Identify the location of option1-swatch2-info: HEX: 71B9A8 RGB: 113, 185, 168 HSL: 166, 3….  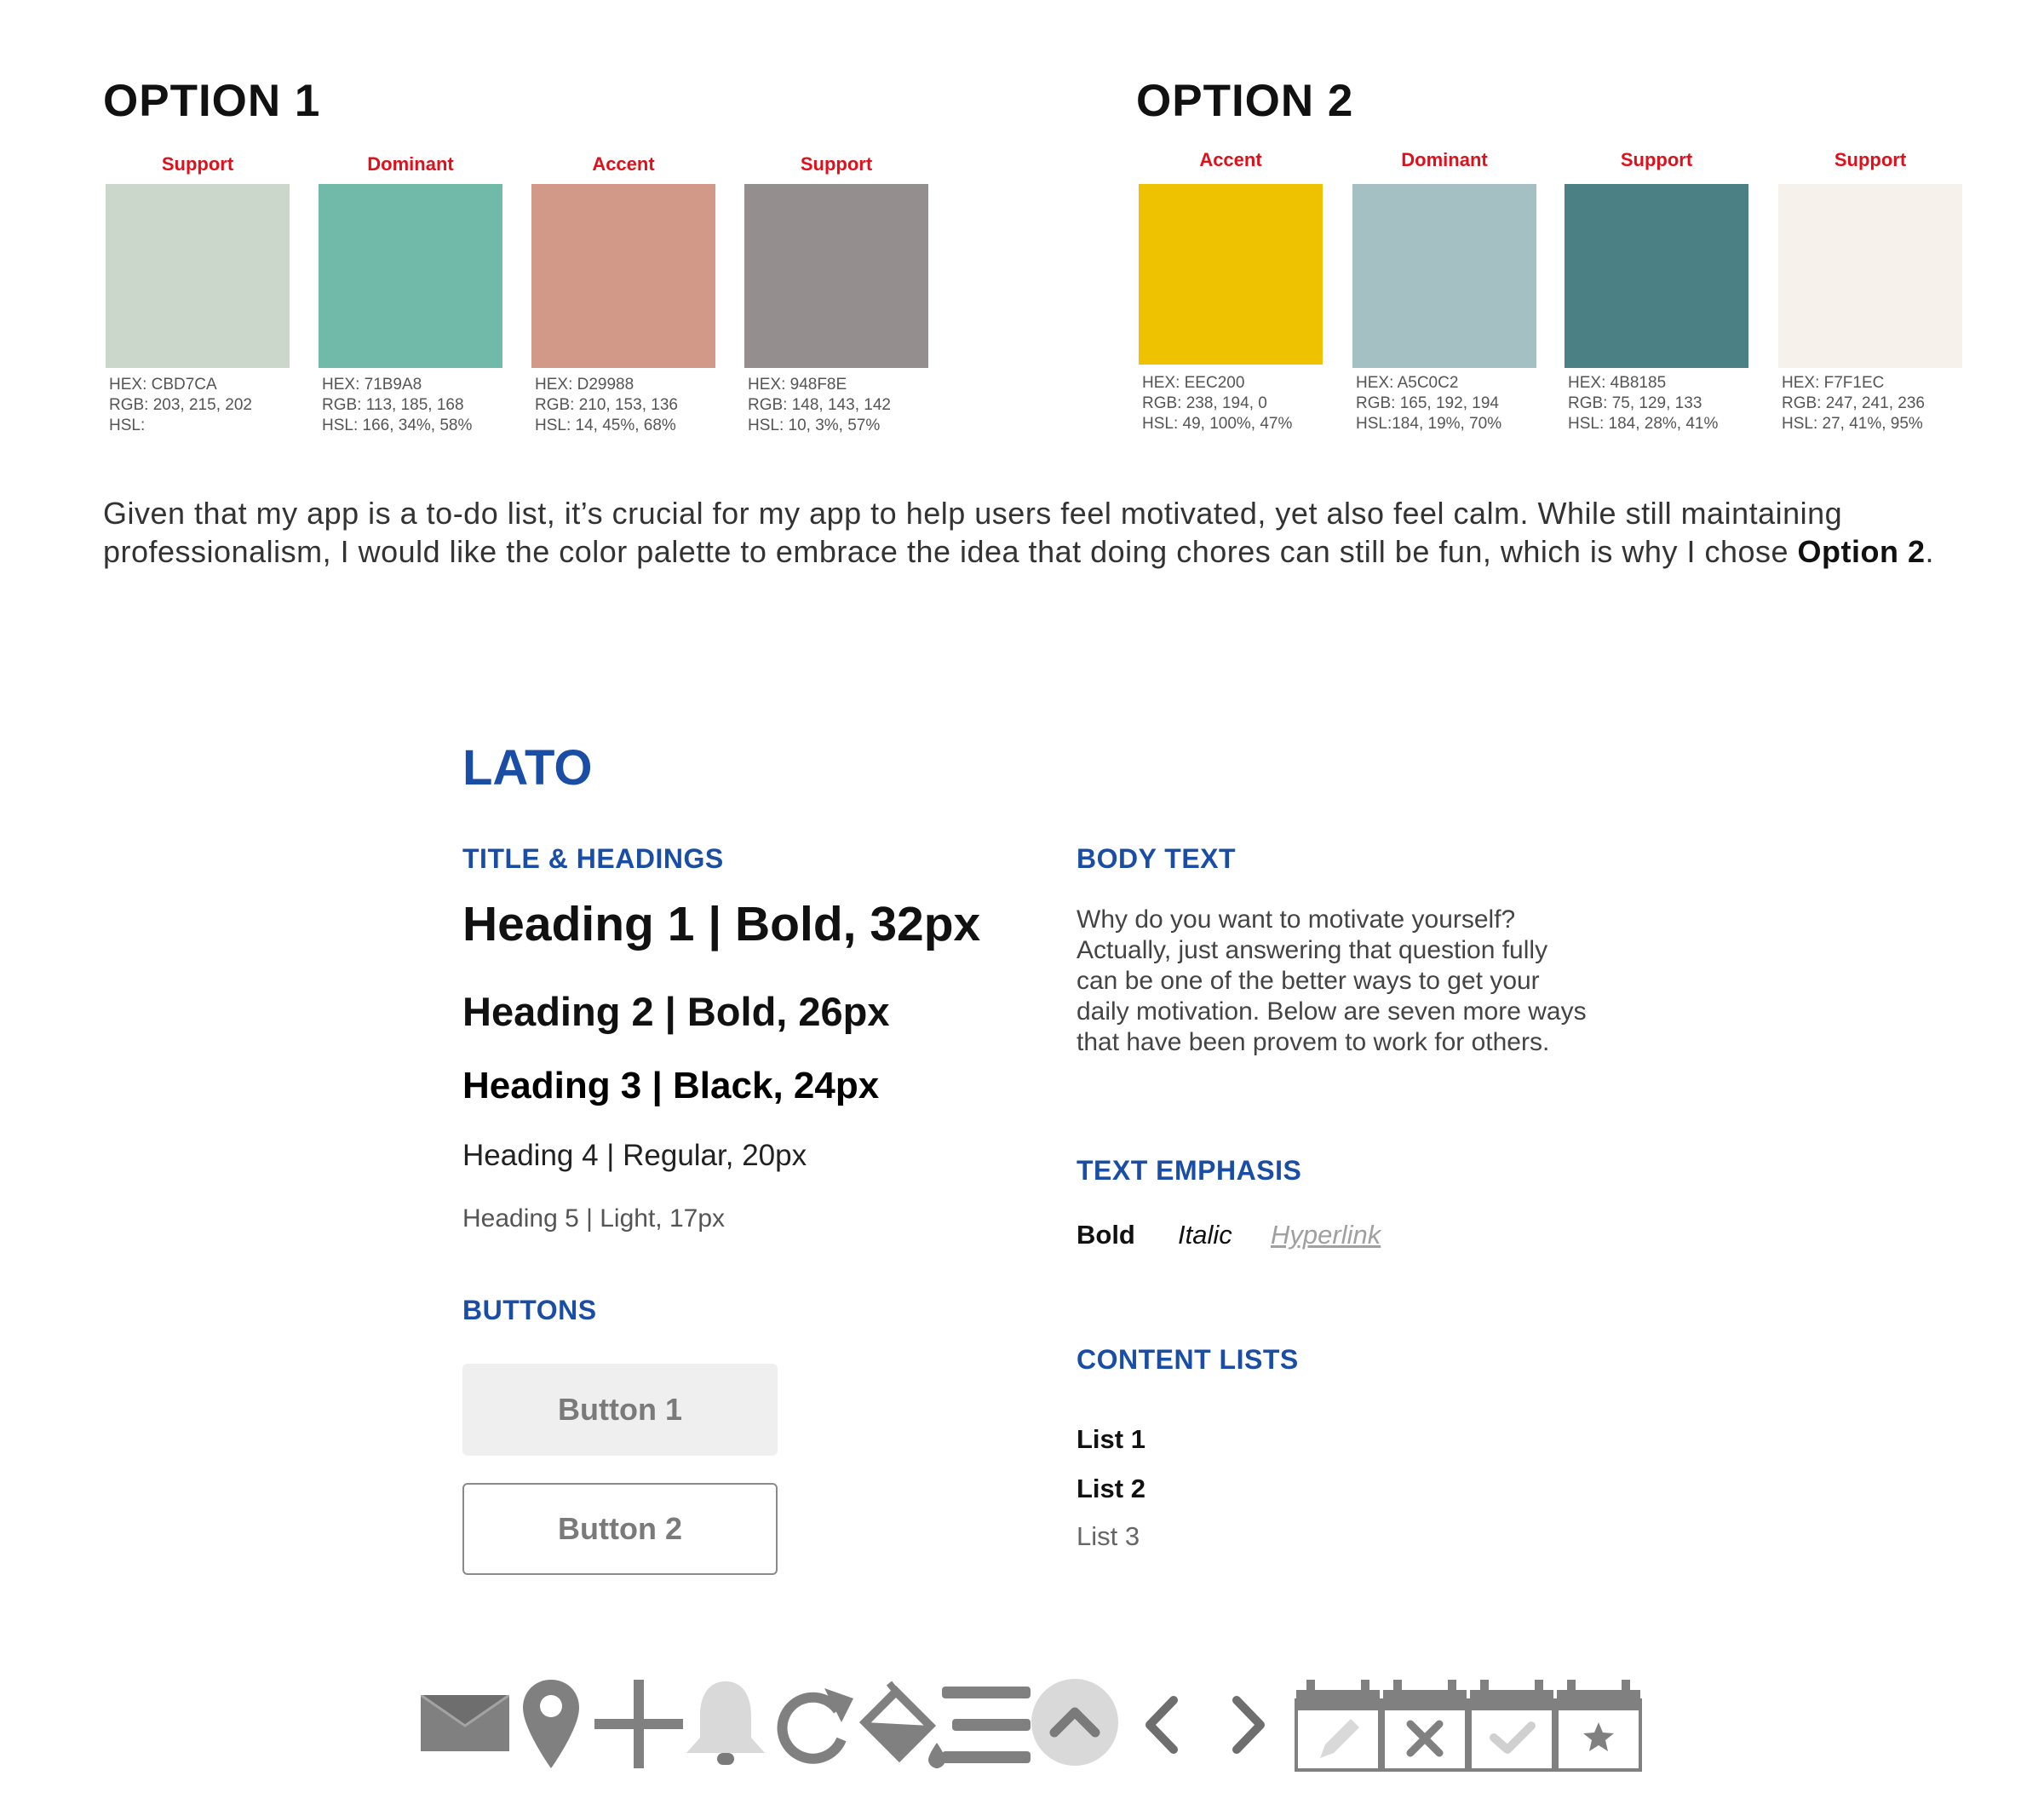
(397, 405).